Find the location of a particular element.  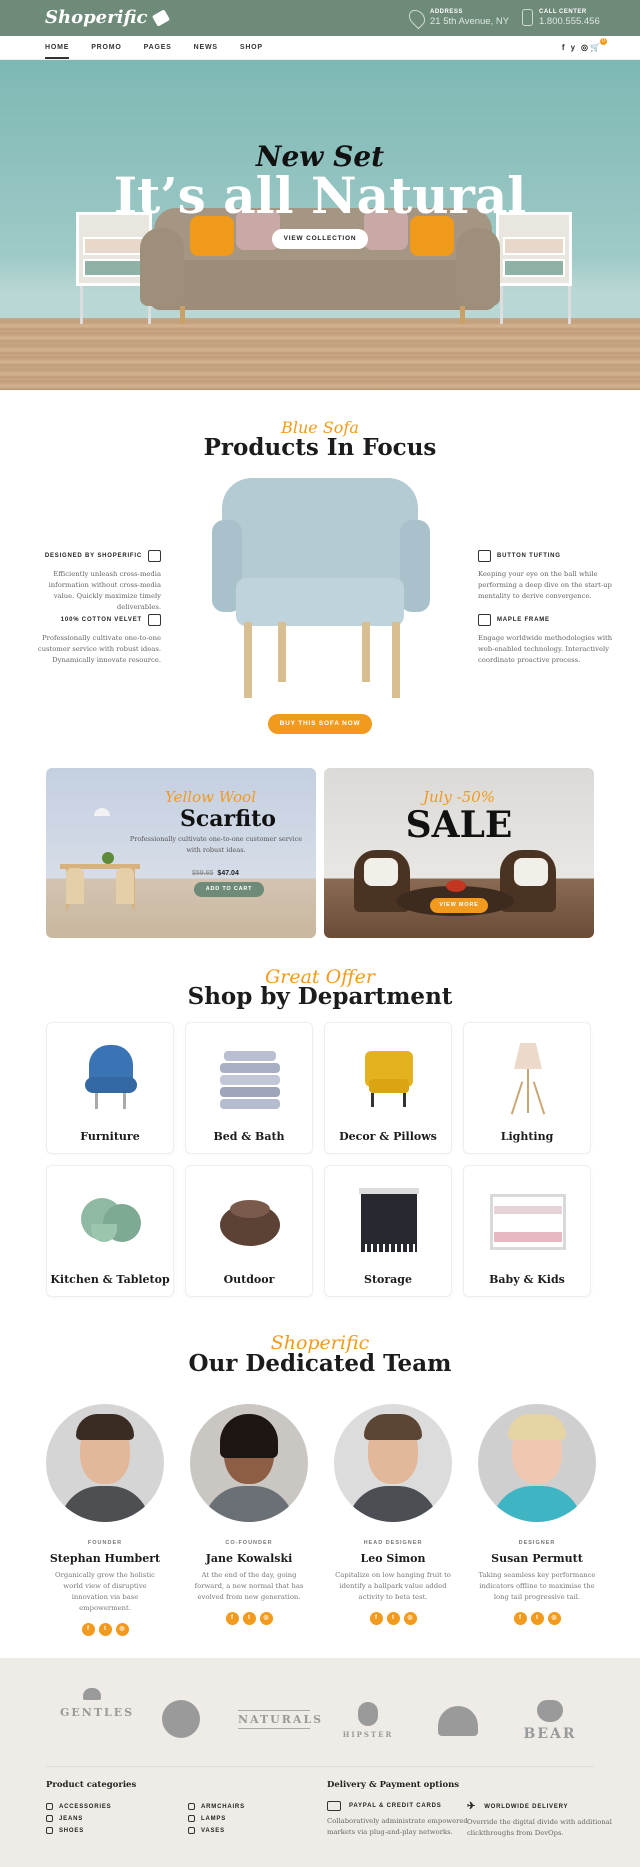

nav-shop: SHOP is located at coordinates (251, 47).